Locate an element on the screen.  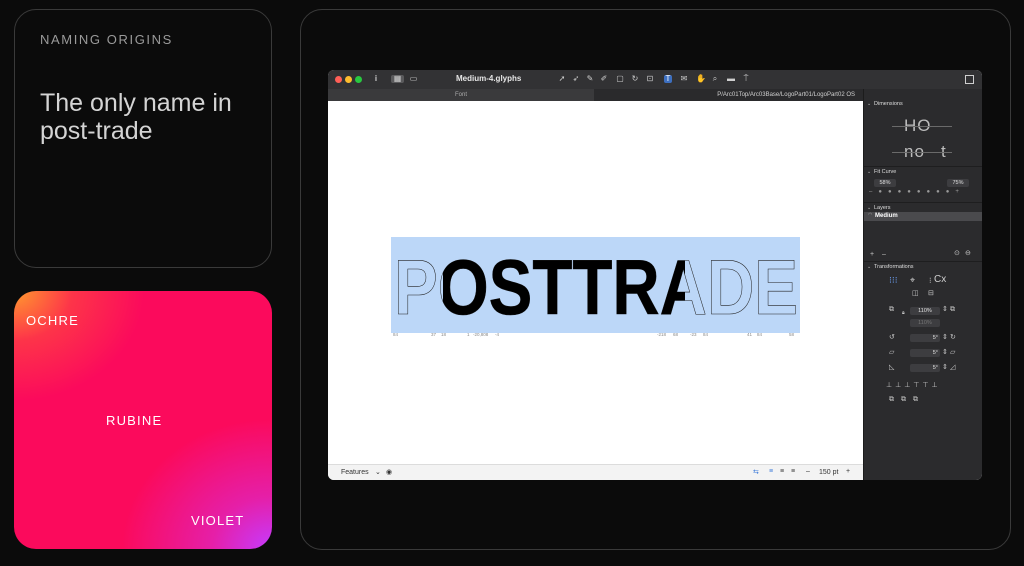
collapse-transformations-icon: ⌄ is located at coordinates (869, 267).